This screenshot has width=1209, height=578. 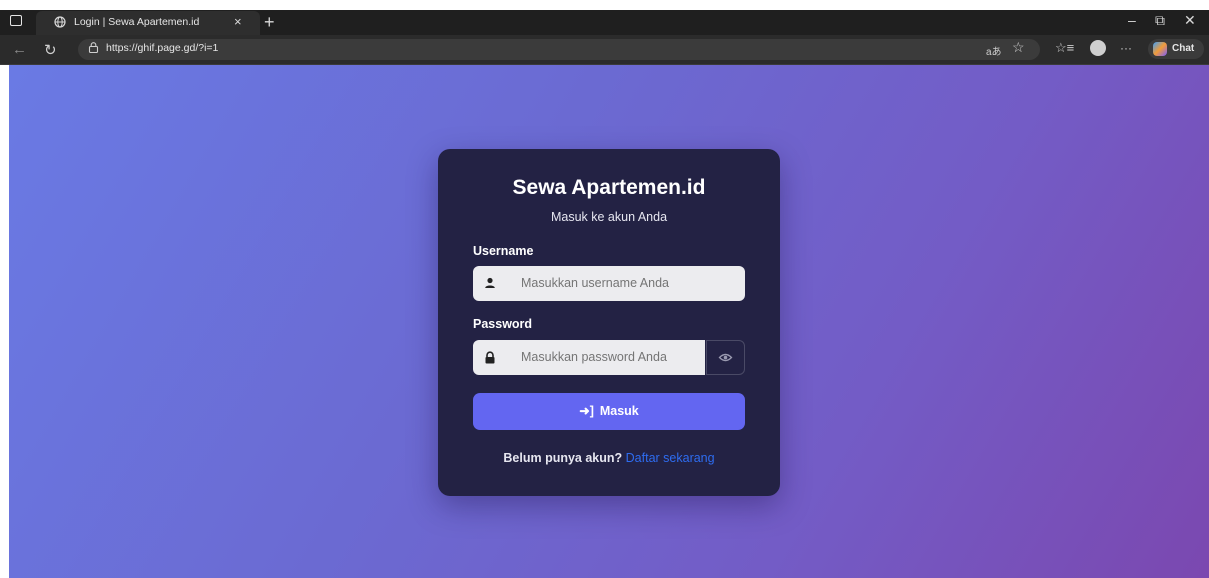 What do you see at coordinates (609, 187) in the screenshot?
I see `site-brand-title: Sewa Apartemen.id` at bounding box center [609, 187].